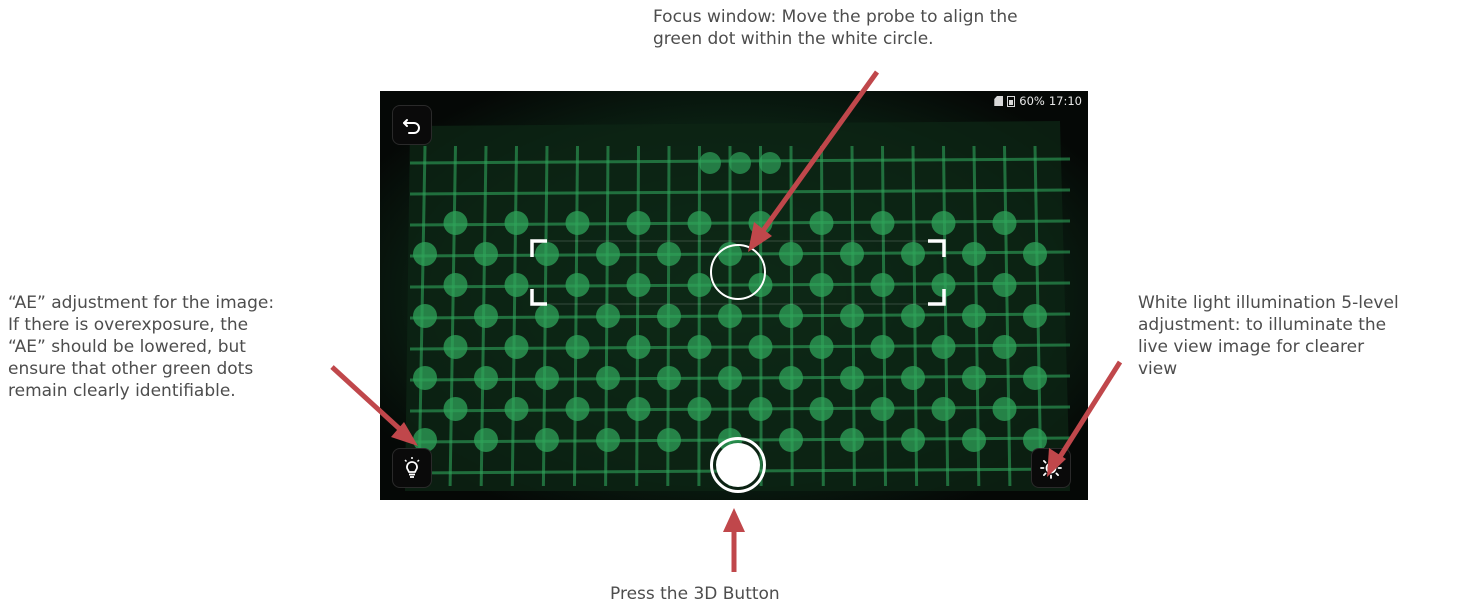 This screenshot has width=1473, height=608. What do you see at coordinates (999, 101) in the screenshot?
I see `sd-card-icon` at bounding box center [999, 101].